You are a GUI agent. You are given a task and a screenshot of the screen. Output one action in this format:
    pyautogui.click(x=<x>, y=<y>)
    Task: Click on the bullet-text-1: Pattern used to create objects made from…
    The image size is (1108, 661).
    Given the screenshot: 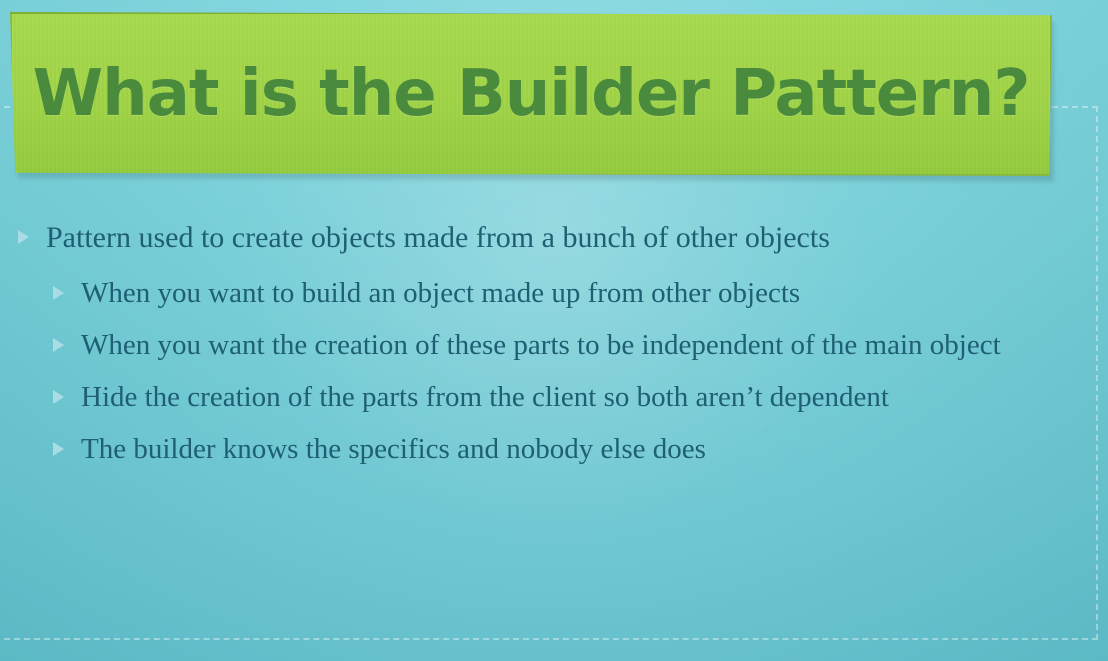 What is the action you would take?
    pyautogui.click(x=438, y=237)
    